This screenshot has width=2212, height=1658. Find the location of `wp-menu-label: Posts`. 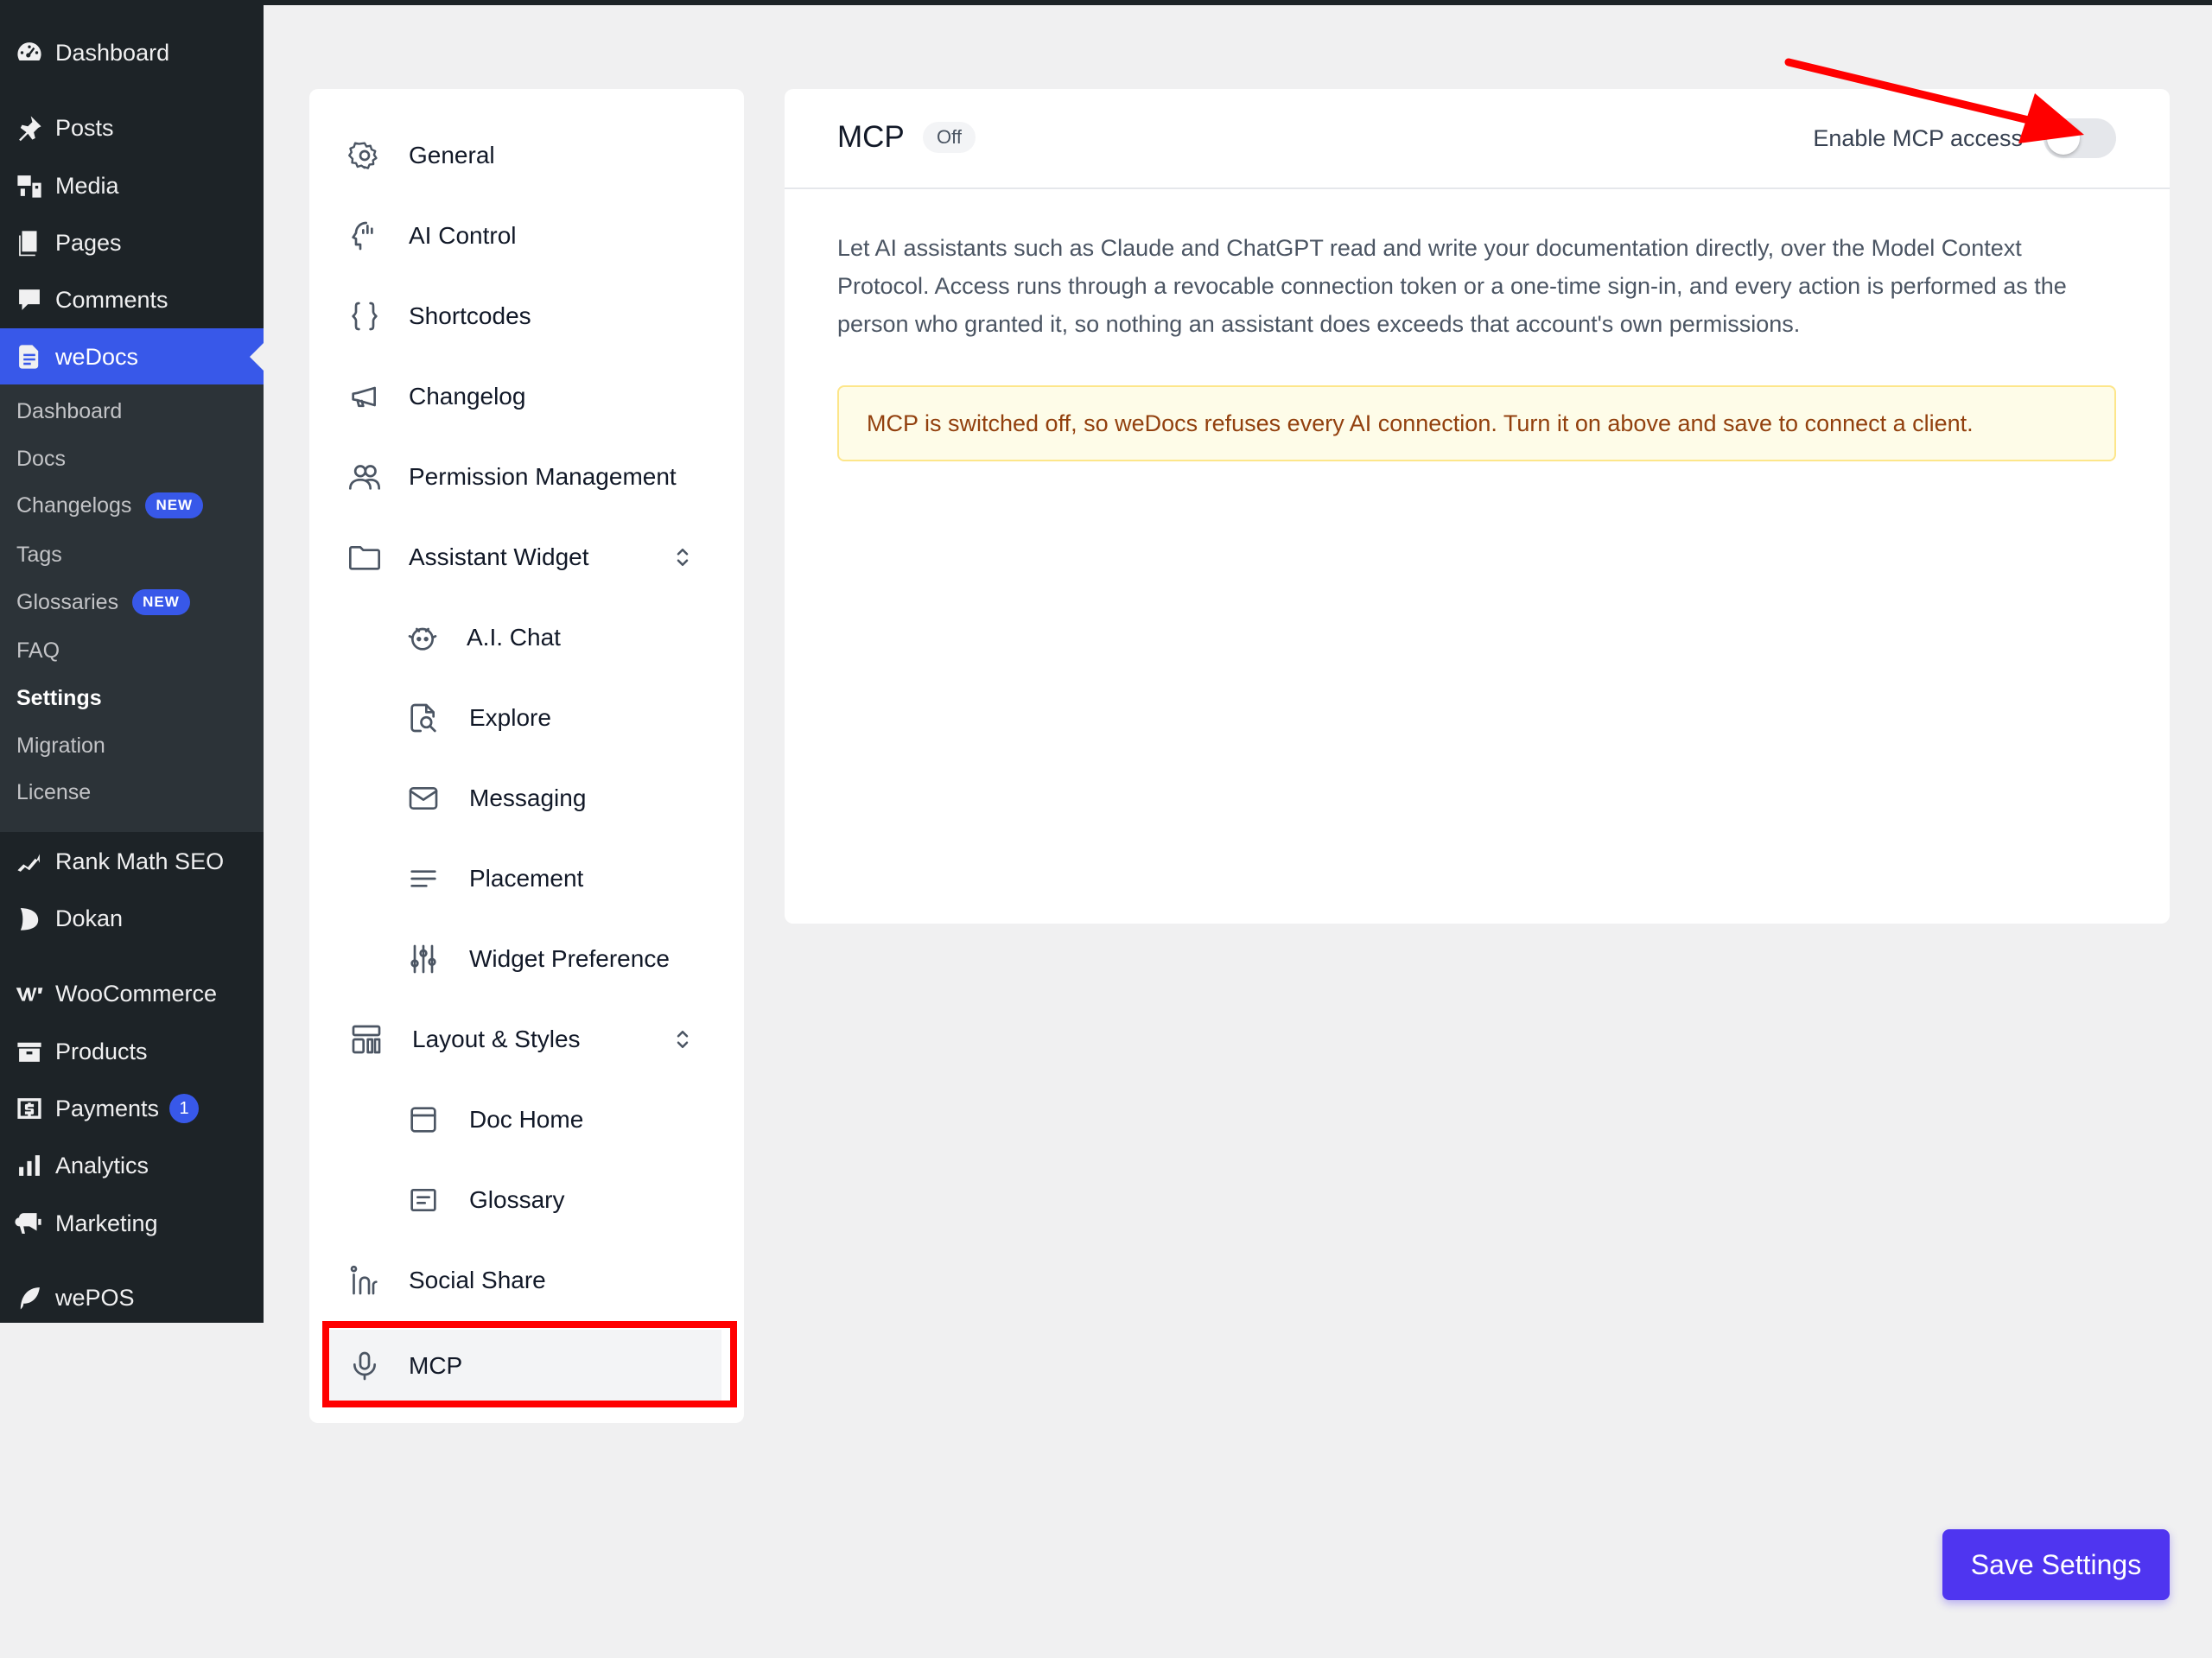

wp-menu-label: Posts is located at coordinates (84, 127).